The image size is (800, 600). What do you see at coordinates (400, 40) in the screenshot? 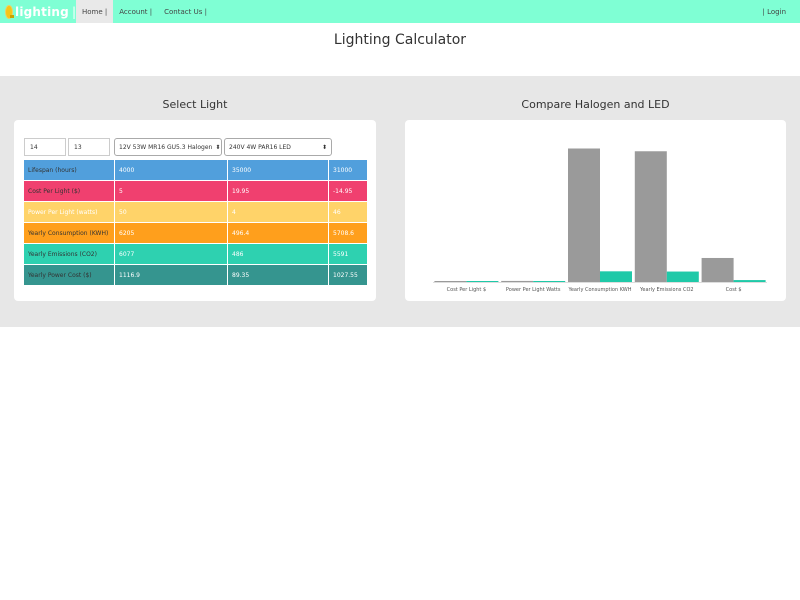
I see `page-title: Lighting Calculator` at bounding box center [400, 40].